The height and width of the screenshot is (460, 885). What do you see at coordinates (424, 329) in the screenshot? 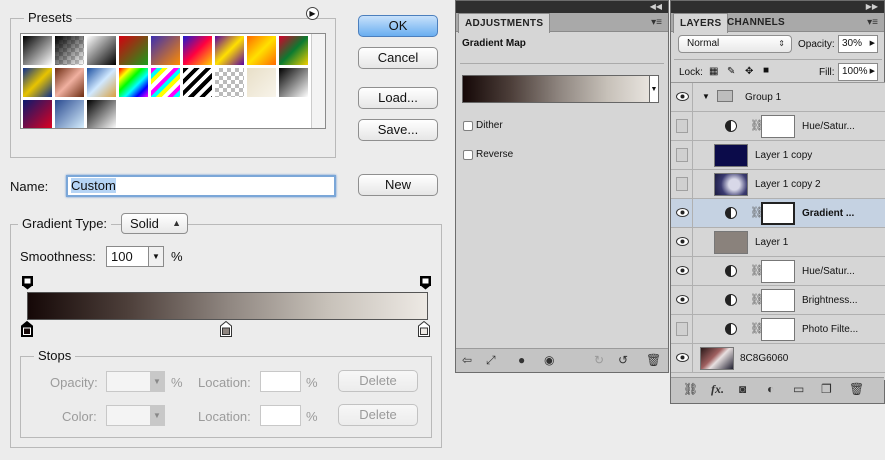
I see `color-stop-right` at bounding box center [424, 329].